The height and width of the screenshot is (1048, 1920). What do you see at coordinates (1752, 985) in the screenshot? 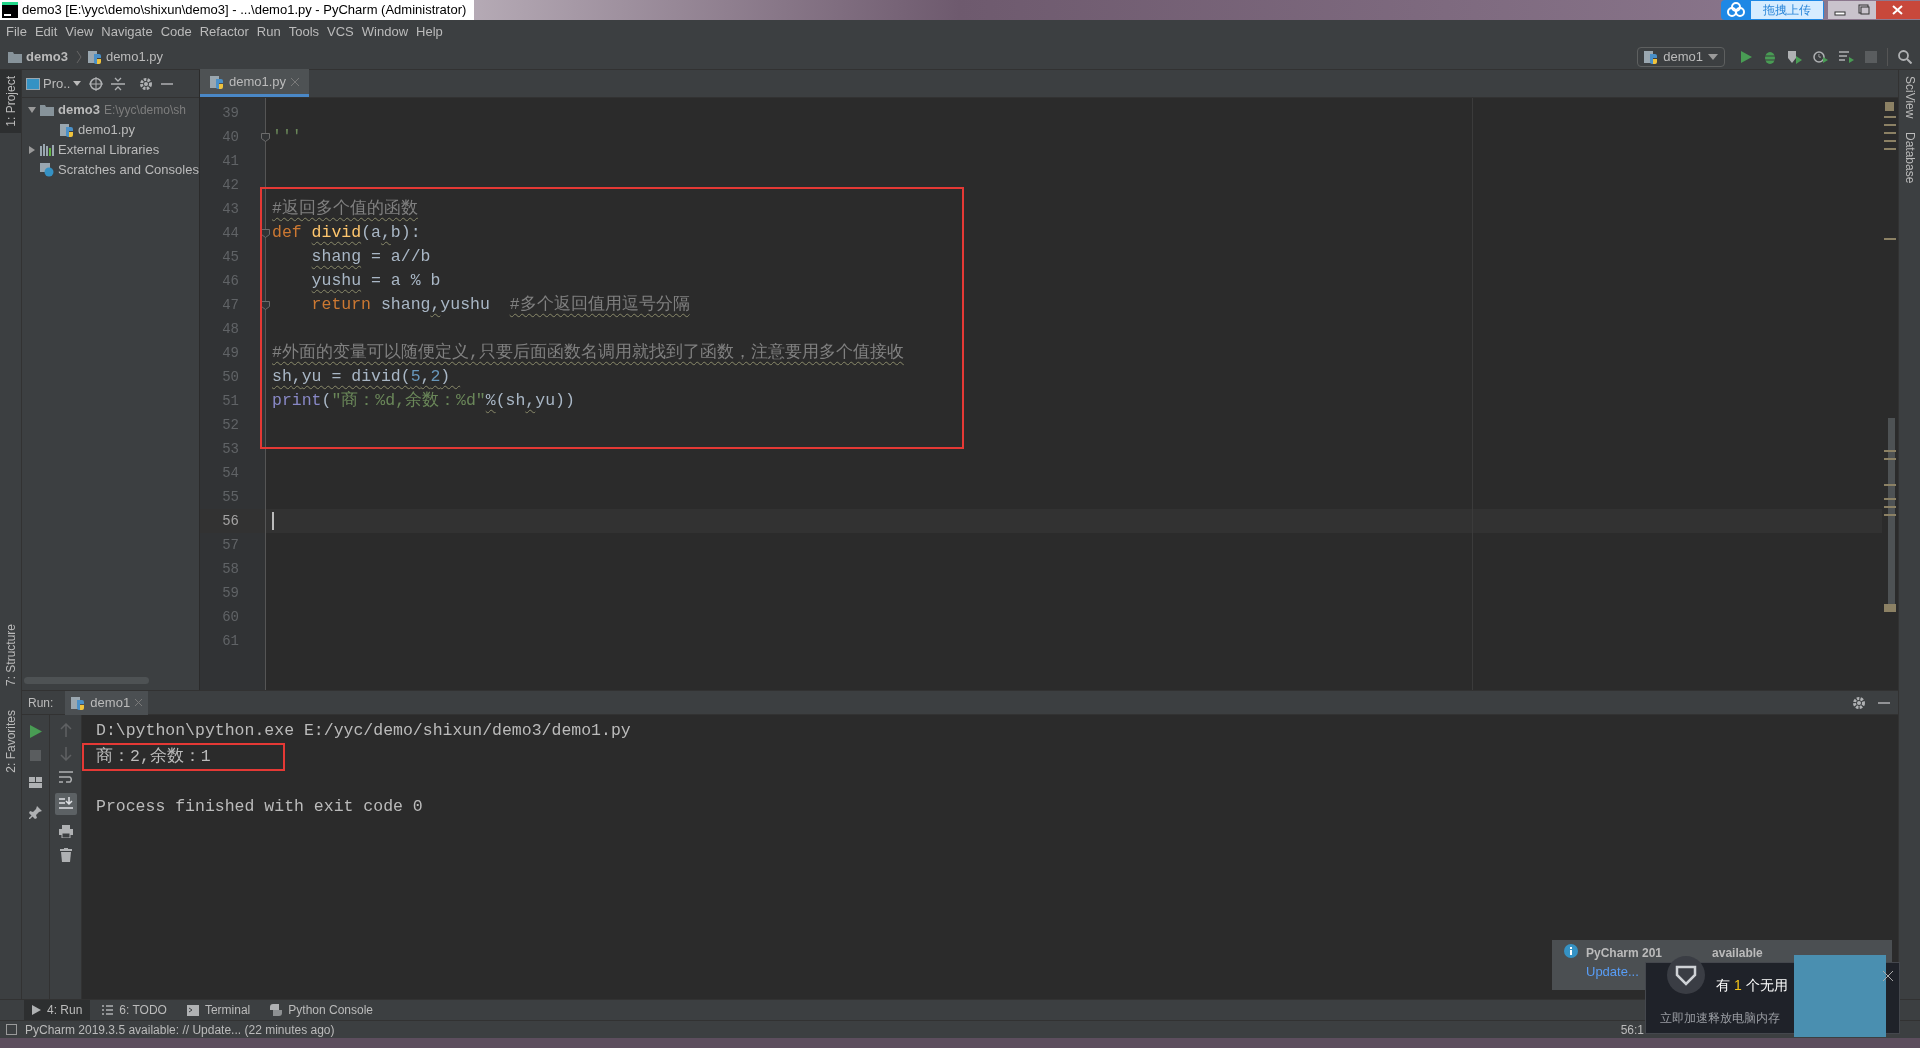
I see `cleaner-message: 有 1 个无用` at bounding box center [1752, 985].